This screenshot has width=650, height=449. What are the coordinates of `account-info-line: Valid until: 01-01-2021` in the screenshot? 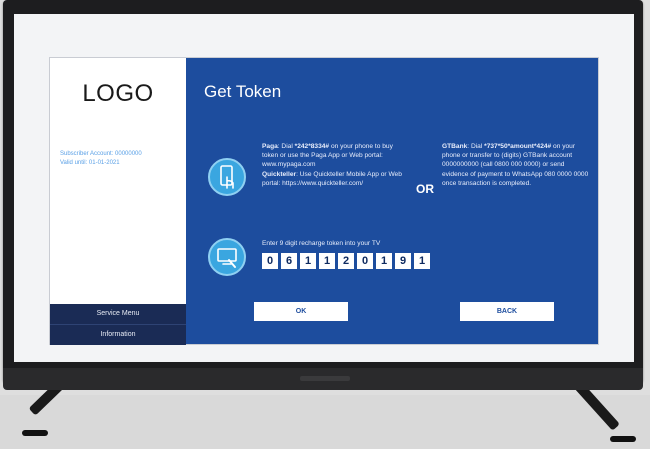 It's located at (90, 163).